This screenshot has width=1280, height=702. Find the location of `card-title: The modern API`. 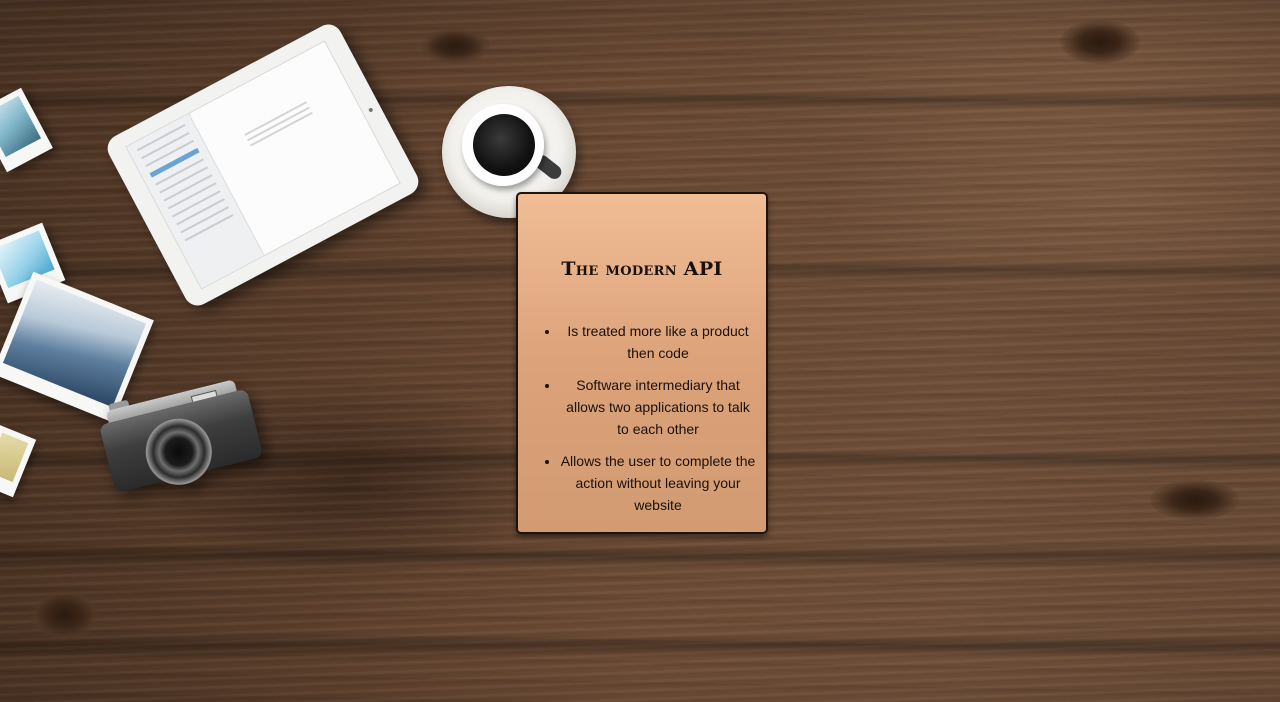

card-title: The modern API is located at coordinates (642, 269).